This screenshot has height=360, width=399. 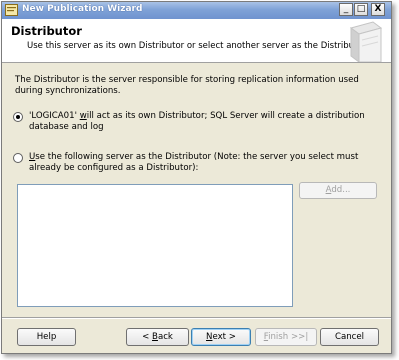 I want to click on next-button: Next >, so click(x=221, y=337).